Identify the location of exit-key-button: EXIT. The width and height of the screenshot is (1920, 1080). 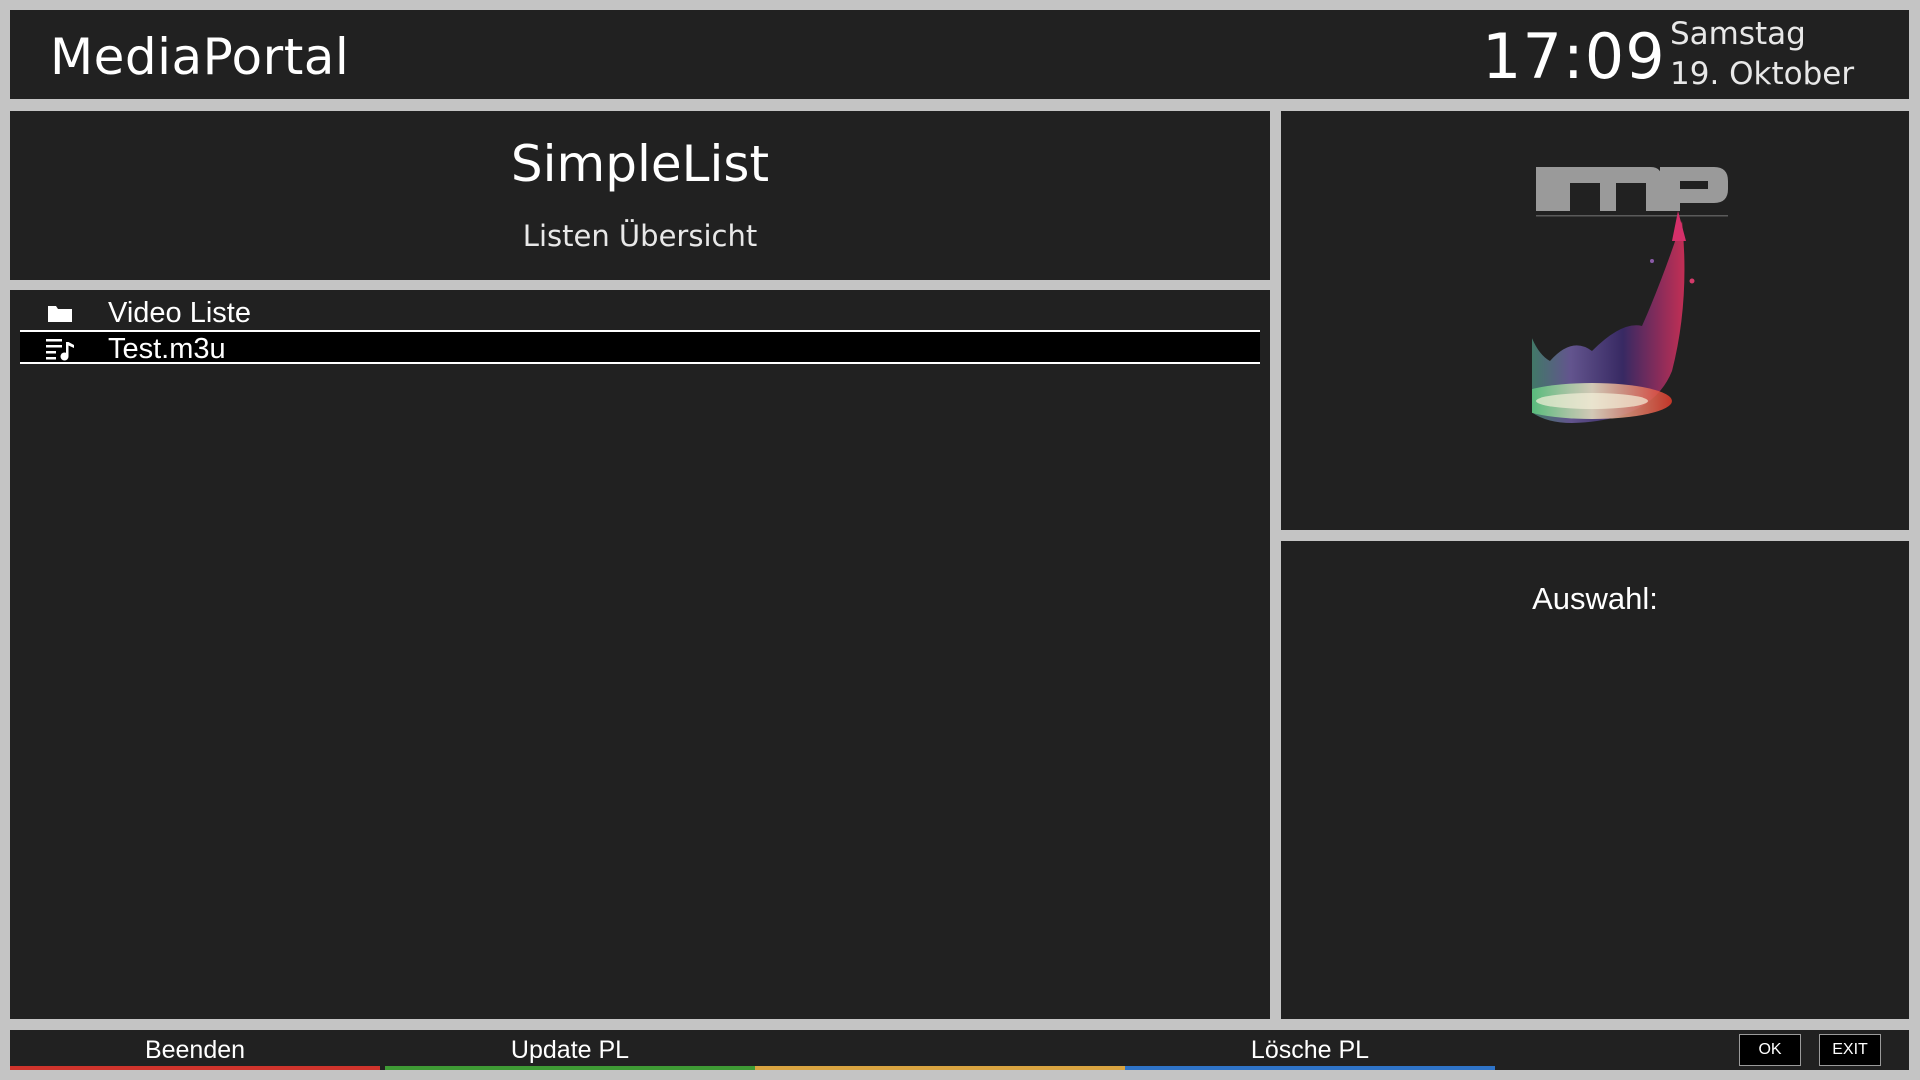
(1850, 1050).